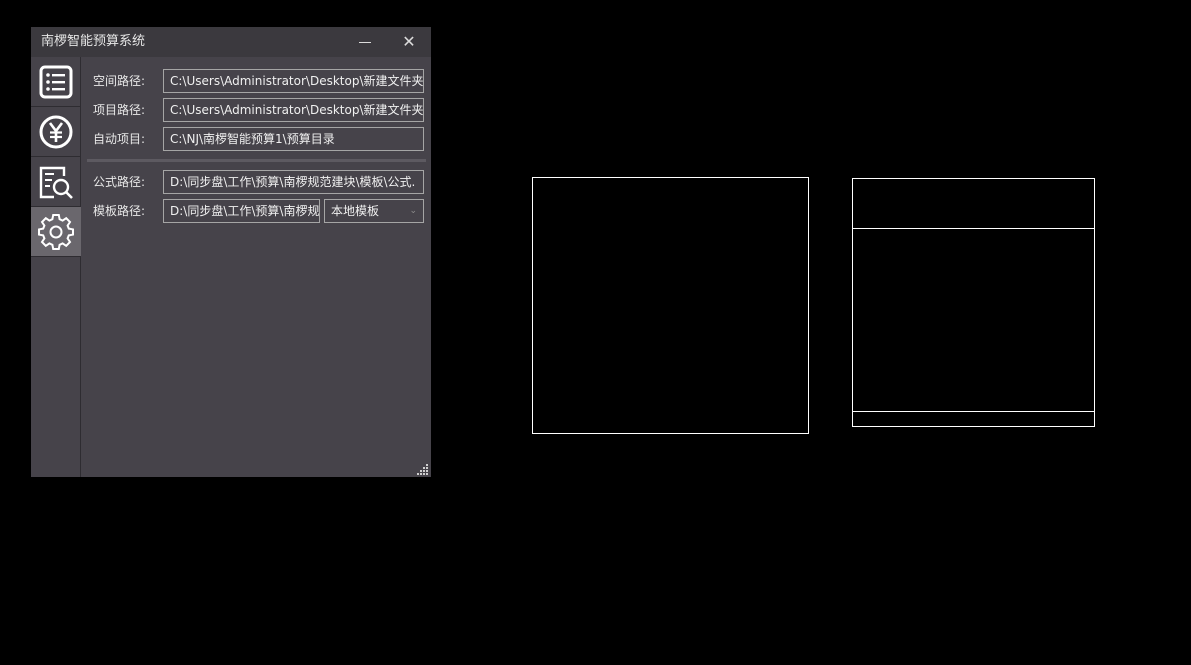  I want to click on sidebar-item-budget, so click(56, 132).